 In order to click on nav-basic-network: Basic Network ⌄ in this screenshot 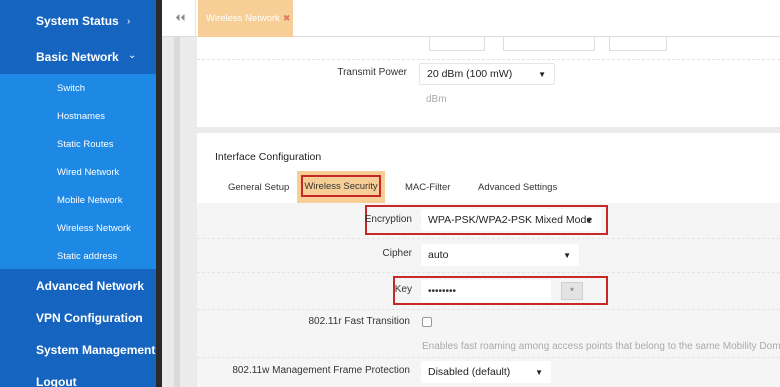, I will do `click(78, 57)`.